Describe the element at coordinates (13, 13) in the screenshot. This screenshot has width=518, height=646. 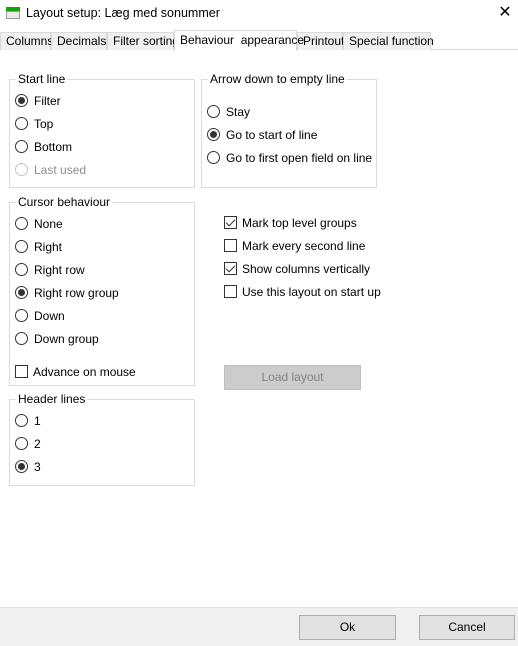
I see `app-window-icon` at that location.